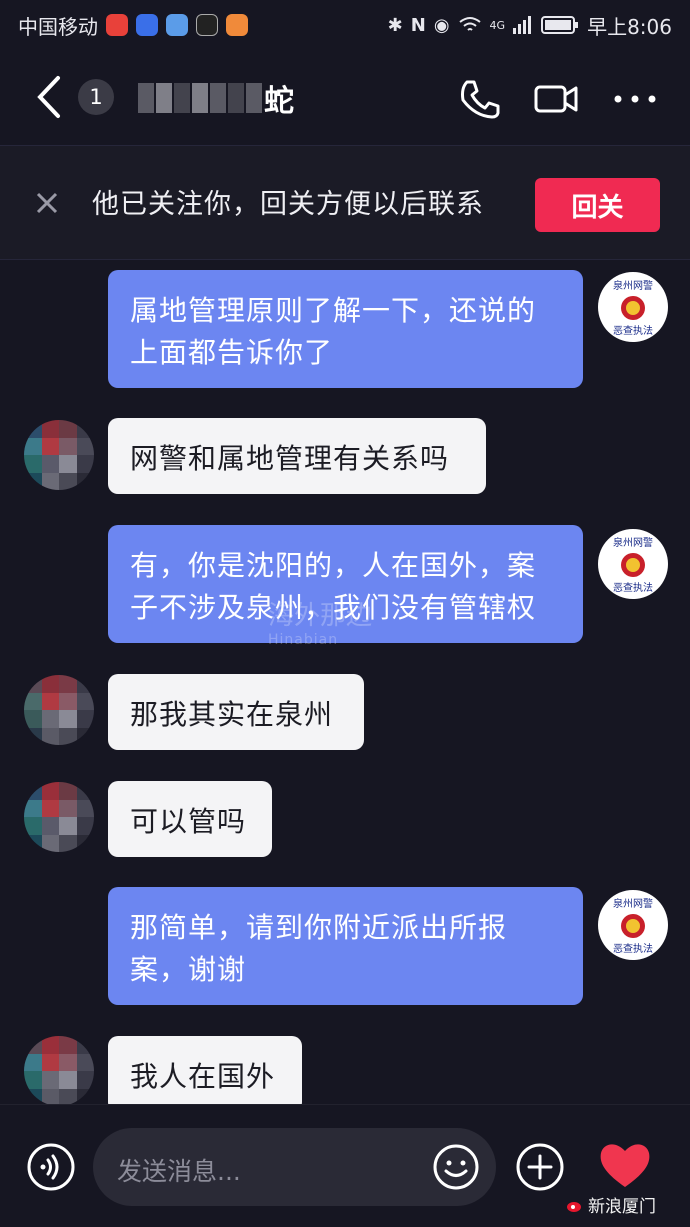 The image size is (690, 1227). Describe the element at coordinates (232, 352) in the screenshot. I see `message-line: 上面都告诉你了` at that location.